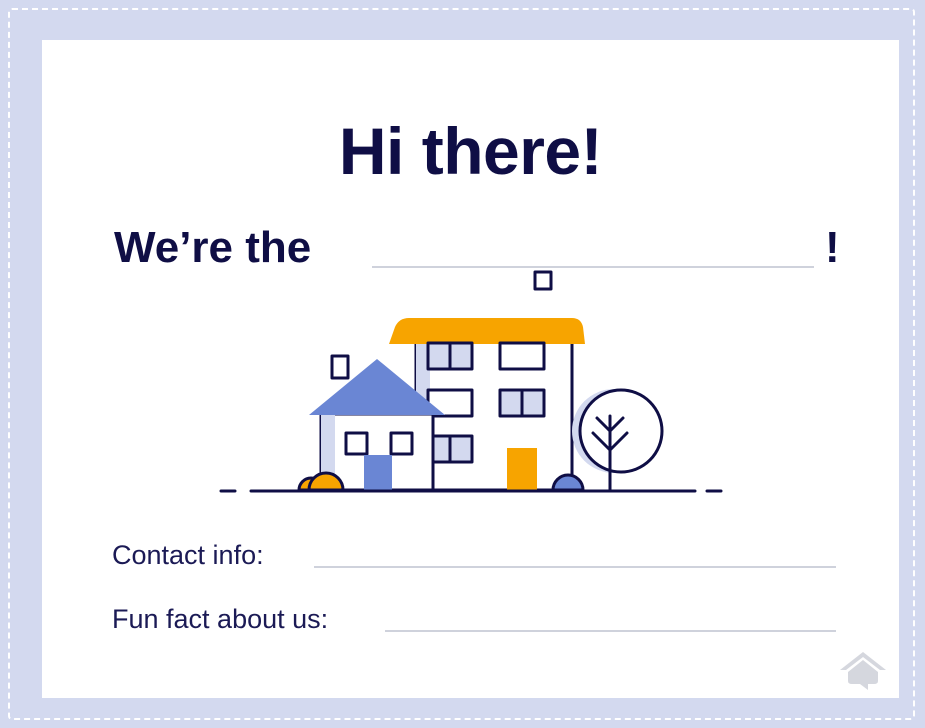  I want to click on fun-fact-label: Fun fact about us:, so click(220, 619).